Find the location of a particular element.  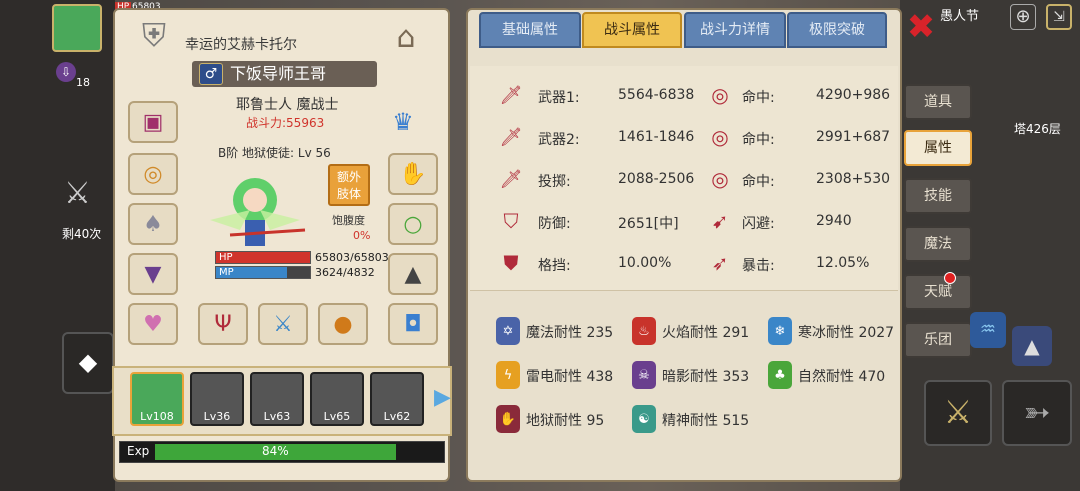

race-class: 耶鲁士人 魔战士 is located at coordinates (287, 105).